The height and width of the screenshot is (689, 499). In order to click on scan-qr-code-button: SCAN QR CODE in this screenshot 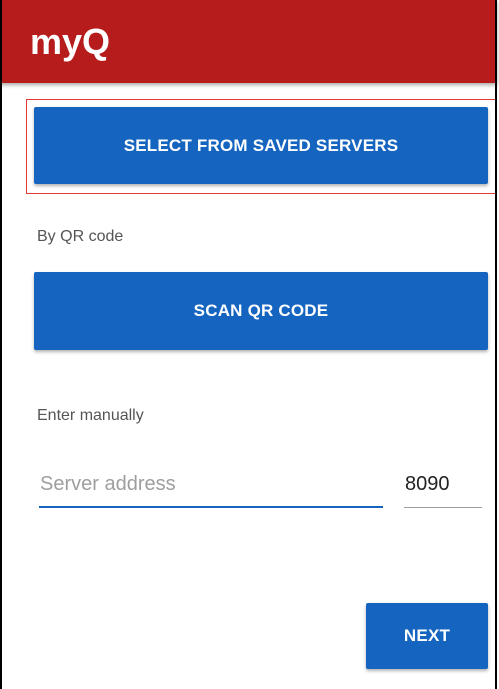, I will do `click(261, 311)`.